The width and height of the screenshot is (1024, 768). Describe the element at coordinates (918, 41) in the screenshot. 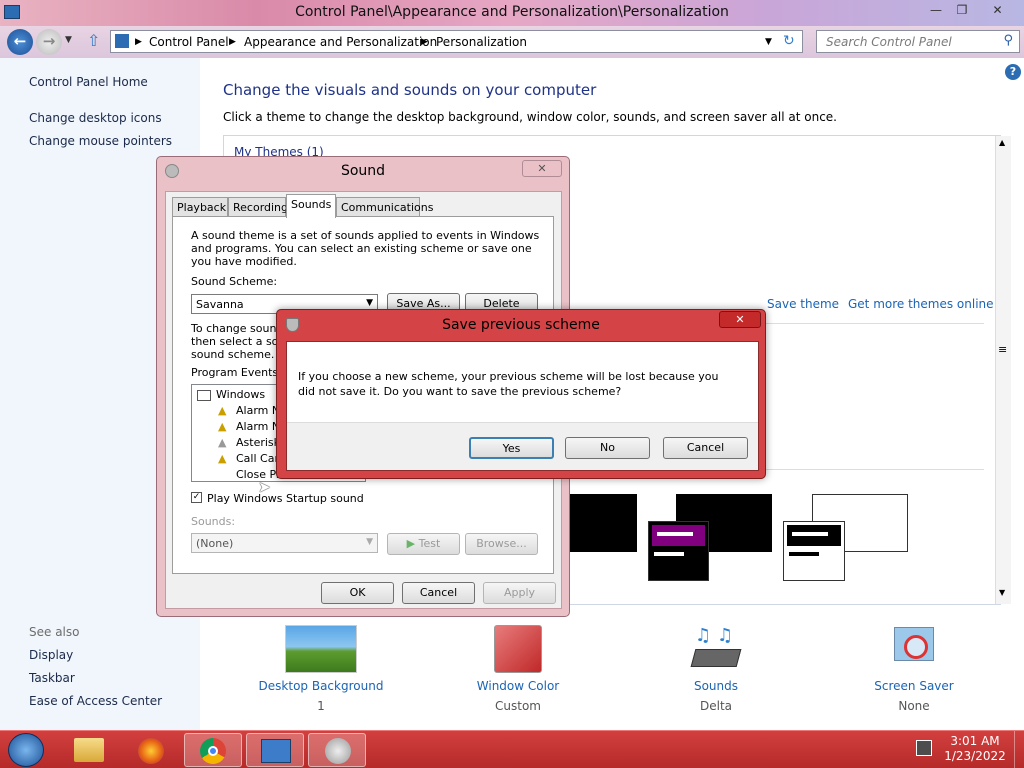

I see `search-input: Search Control Panel ⚲` at that location.